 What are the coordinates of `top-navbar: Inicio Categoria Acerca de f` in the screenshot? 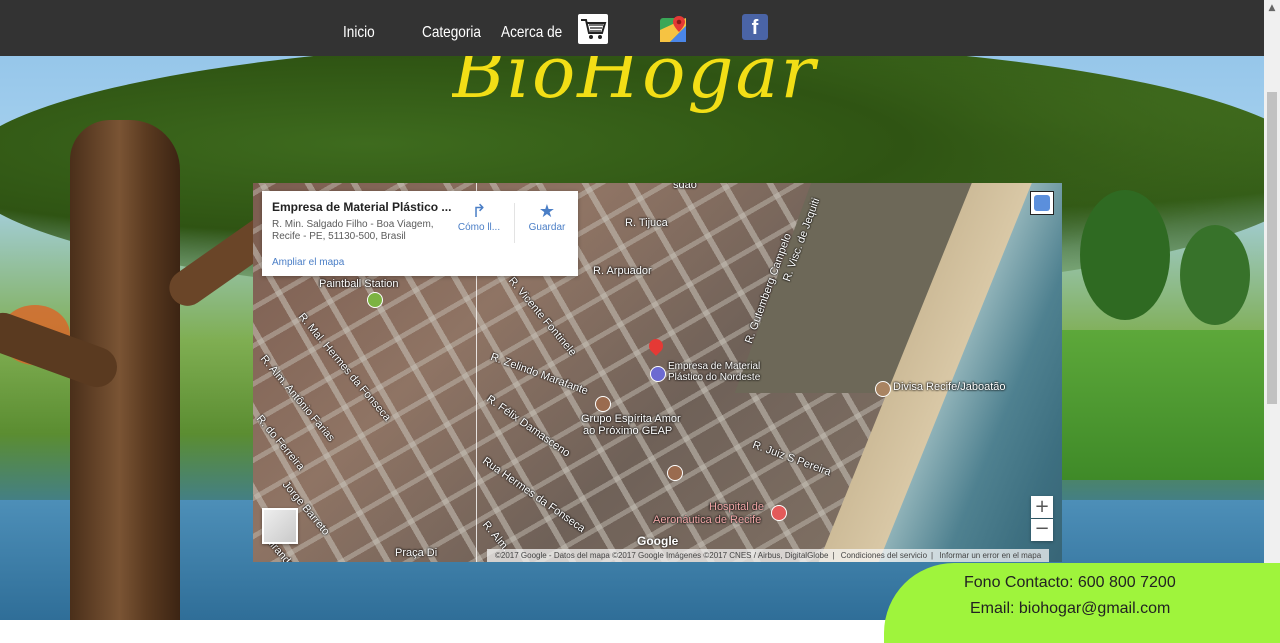 It's located at (632, 28).